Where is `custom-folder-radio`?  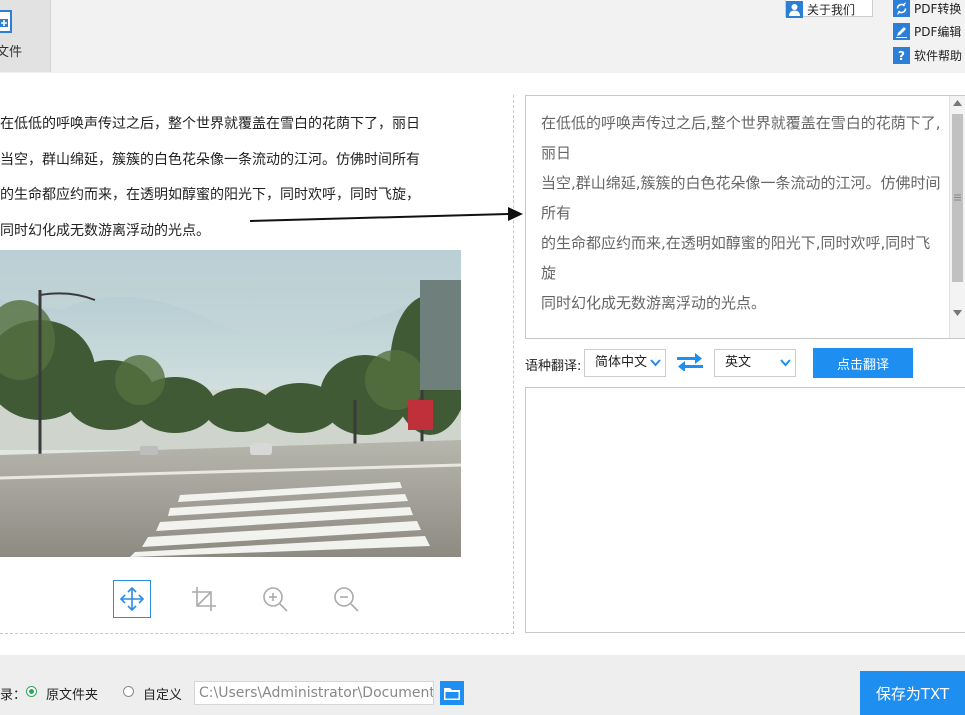
custom-folder-radio is located at coordinates (128, 691).